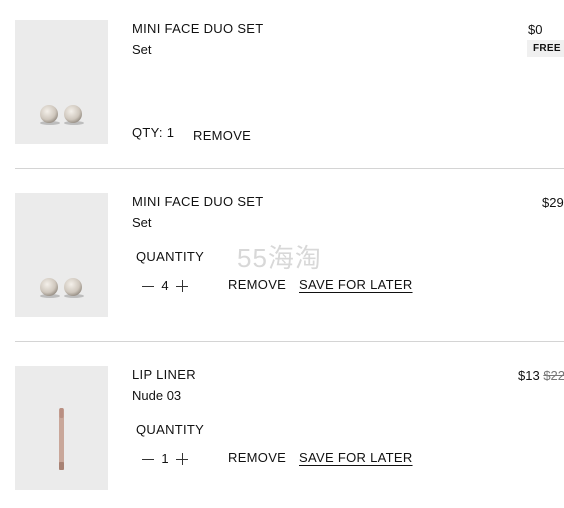  Describe the element at coordinates (529, 375) in the screenshot. I see `sale-price: $13` at that location.